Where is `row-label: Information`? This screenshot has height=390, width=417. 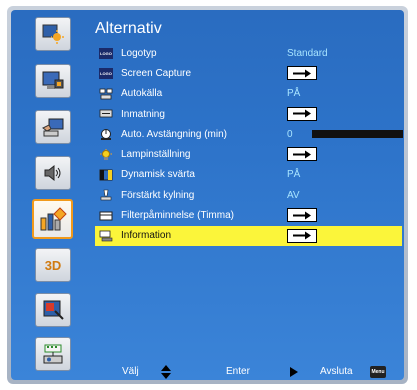
row-label: Information is located at coordinates (146, 236).